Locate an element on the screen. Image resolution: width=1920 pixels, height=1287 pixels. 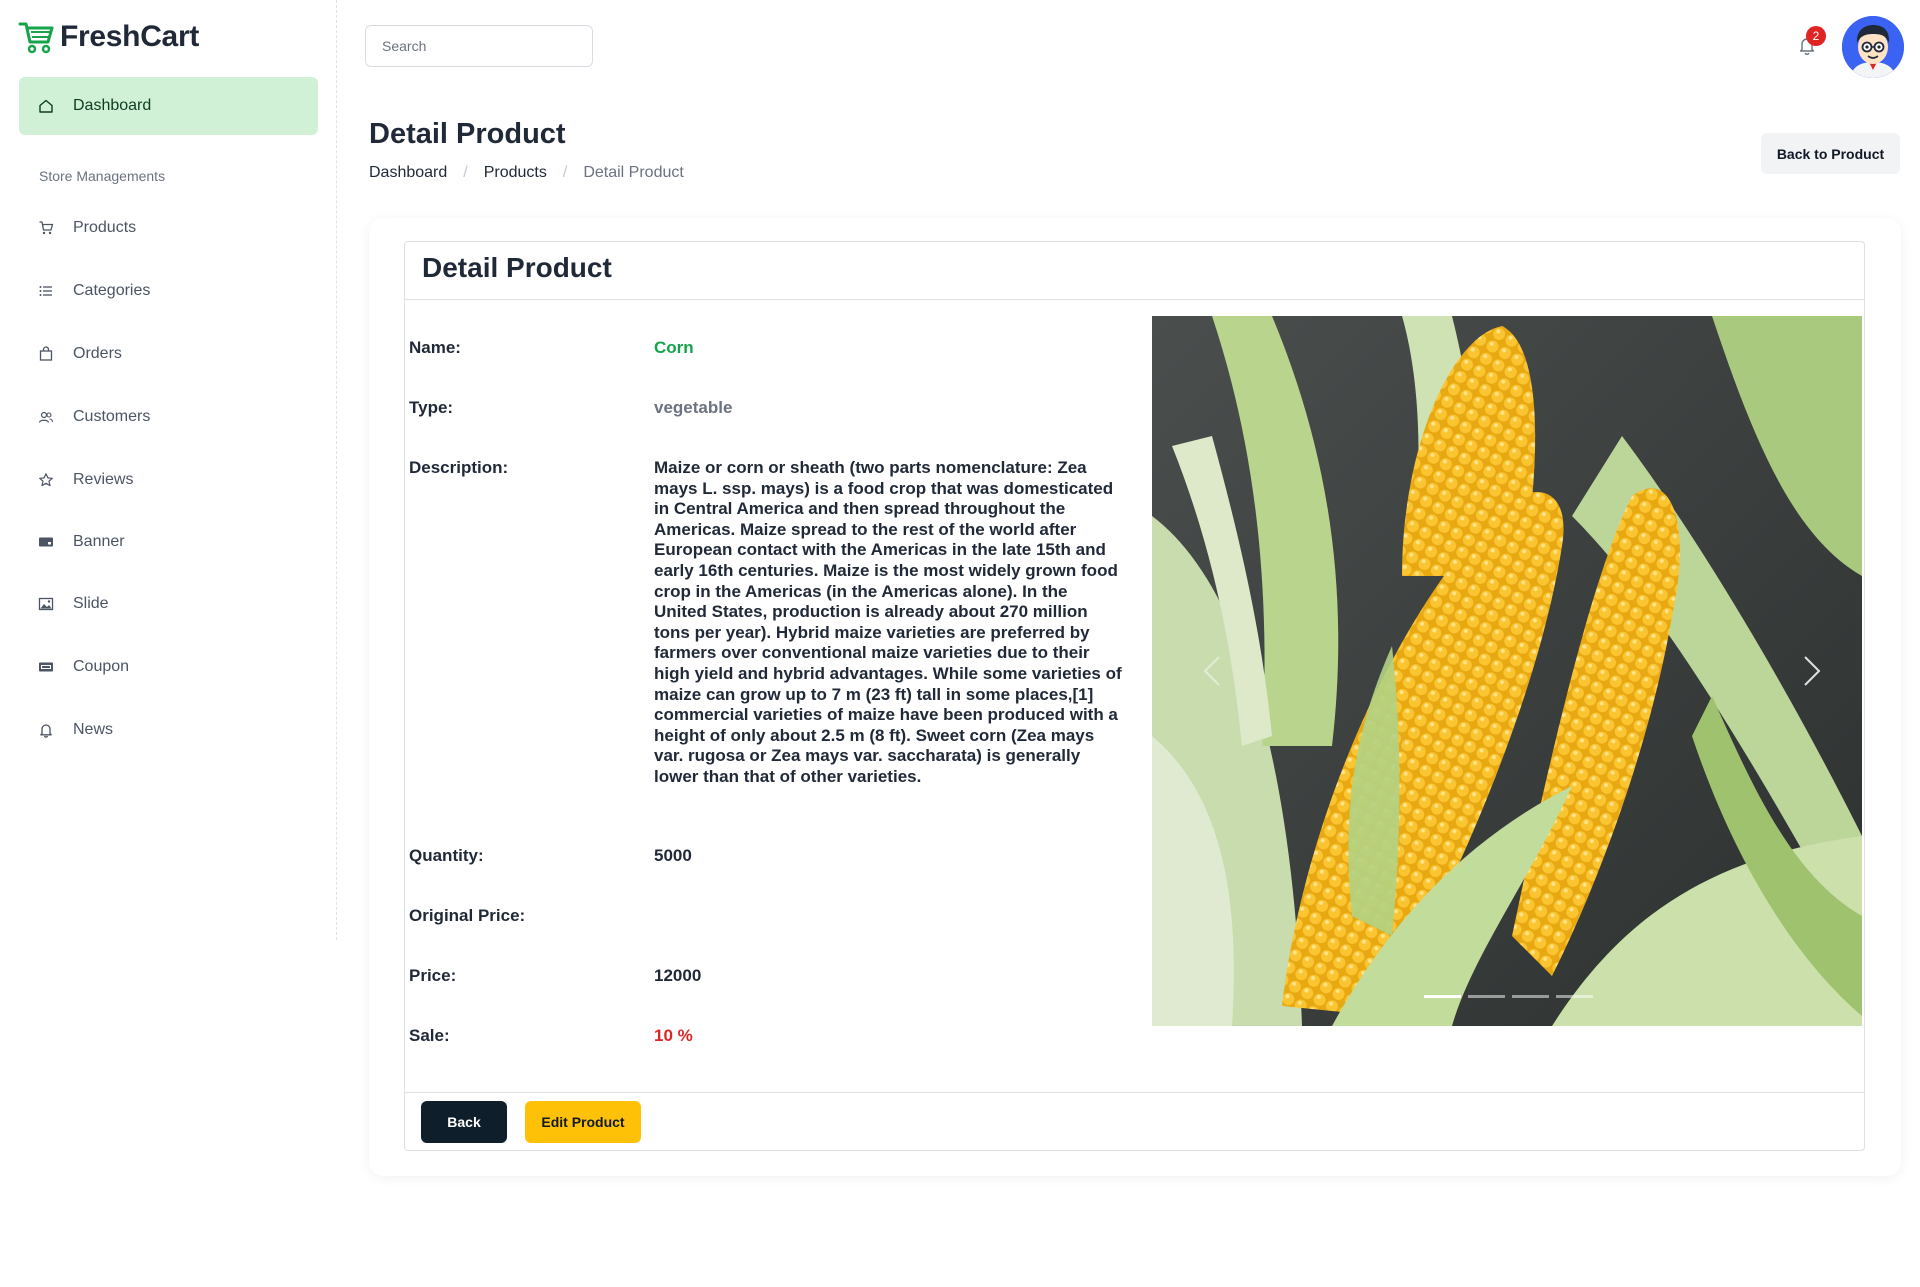
brand-name: FreshCart is located at coordinates (130, 36).